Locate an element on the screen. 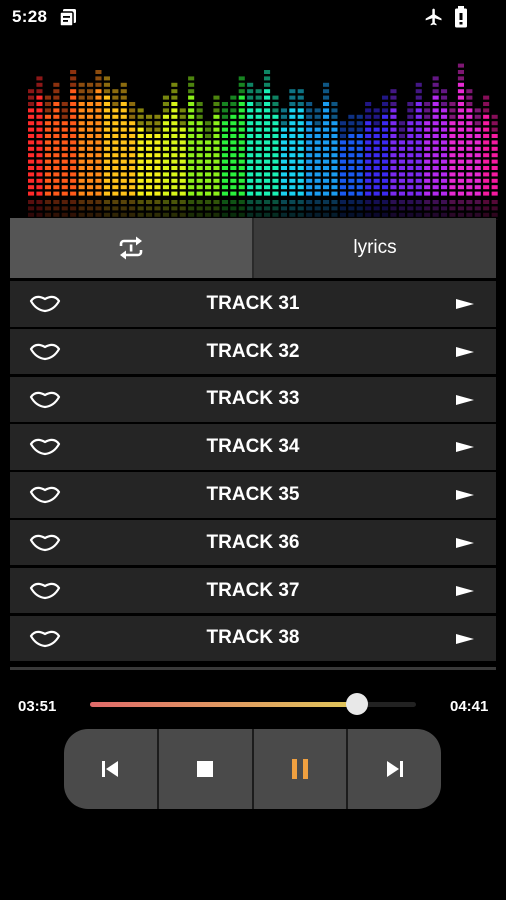 Image resolution: width=506 pixels, height=900 pixels. track-title: TRACK 31 is located at coordinates (253, 303).